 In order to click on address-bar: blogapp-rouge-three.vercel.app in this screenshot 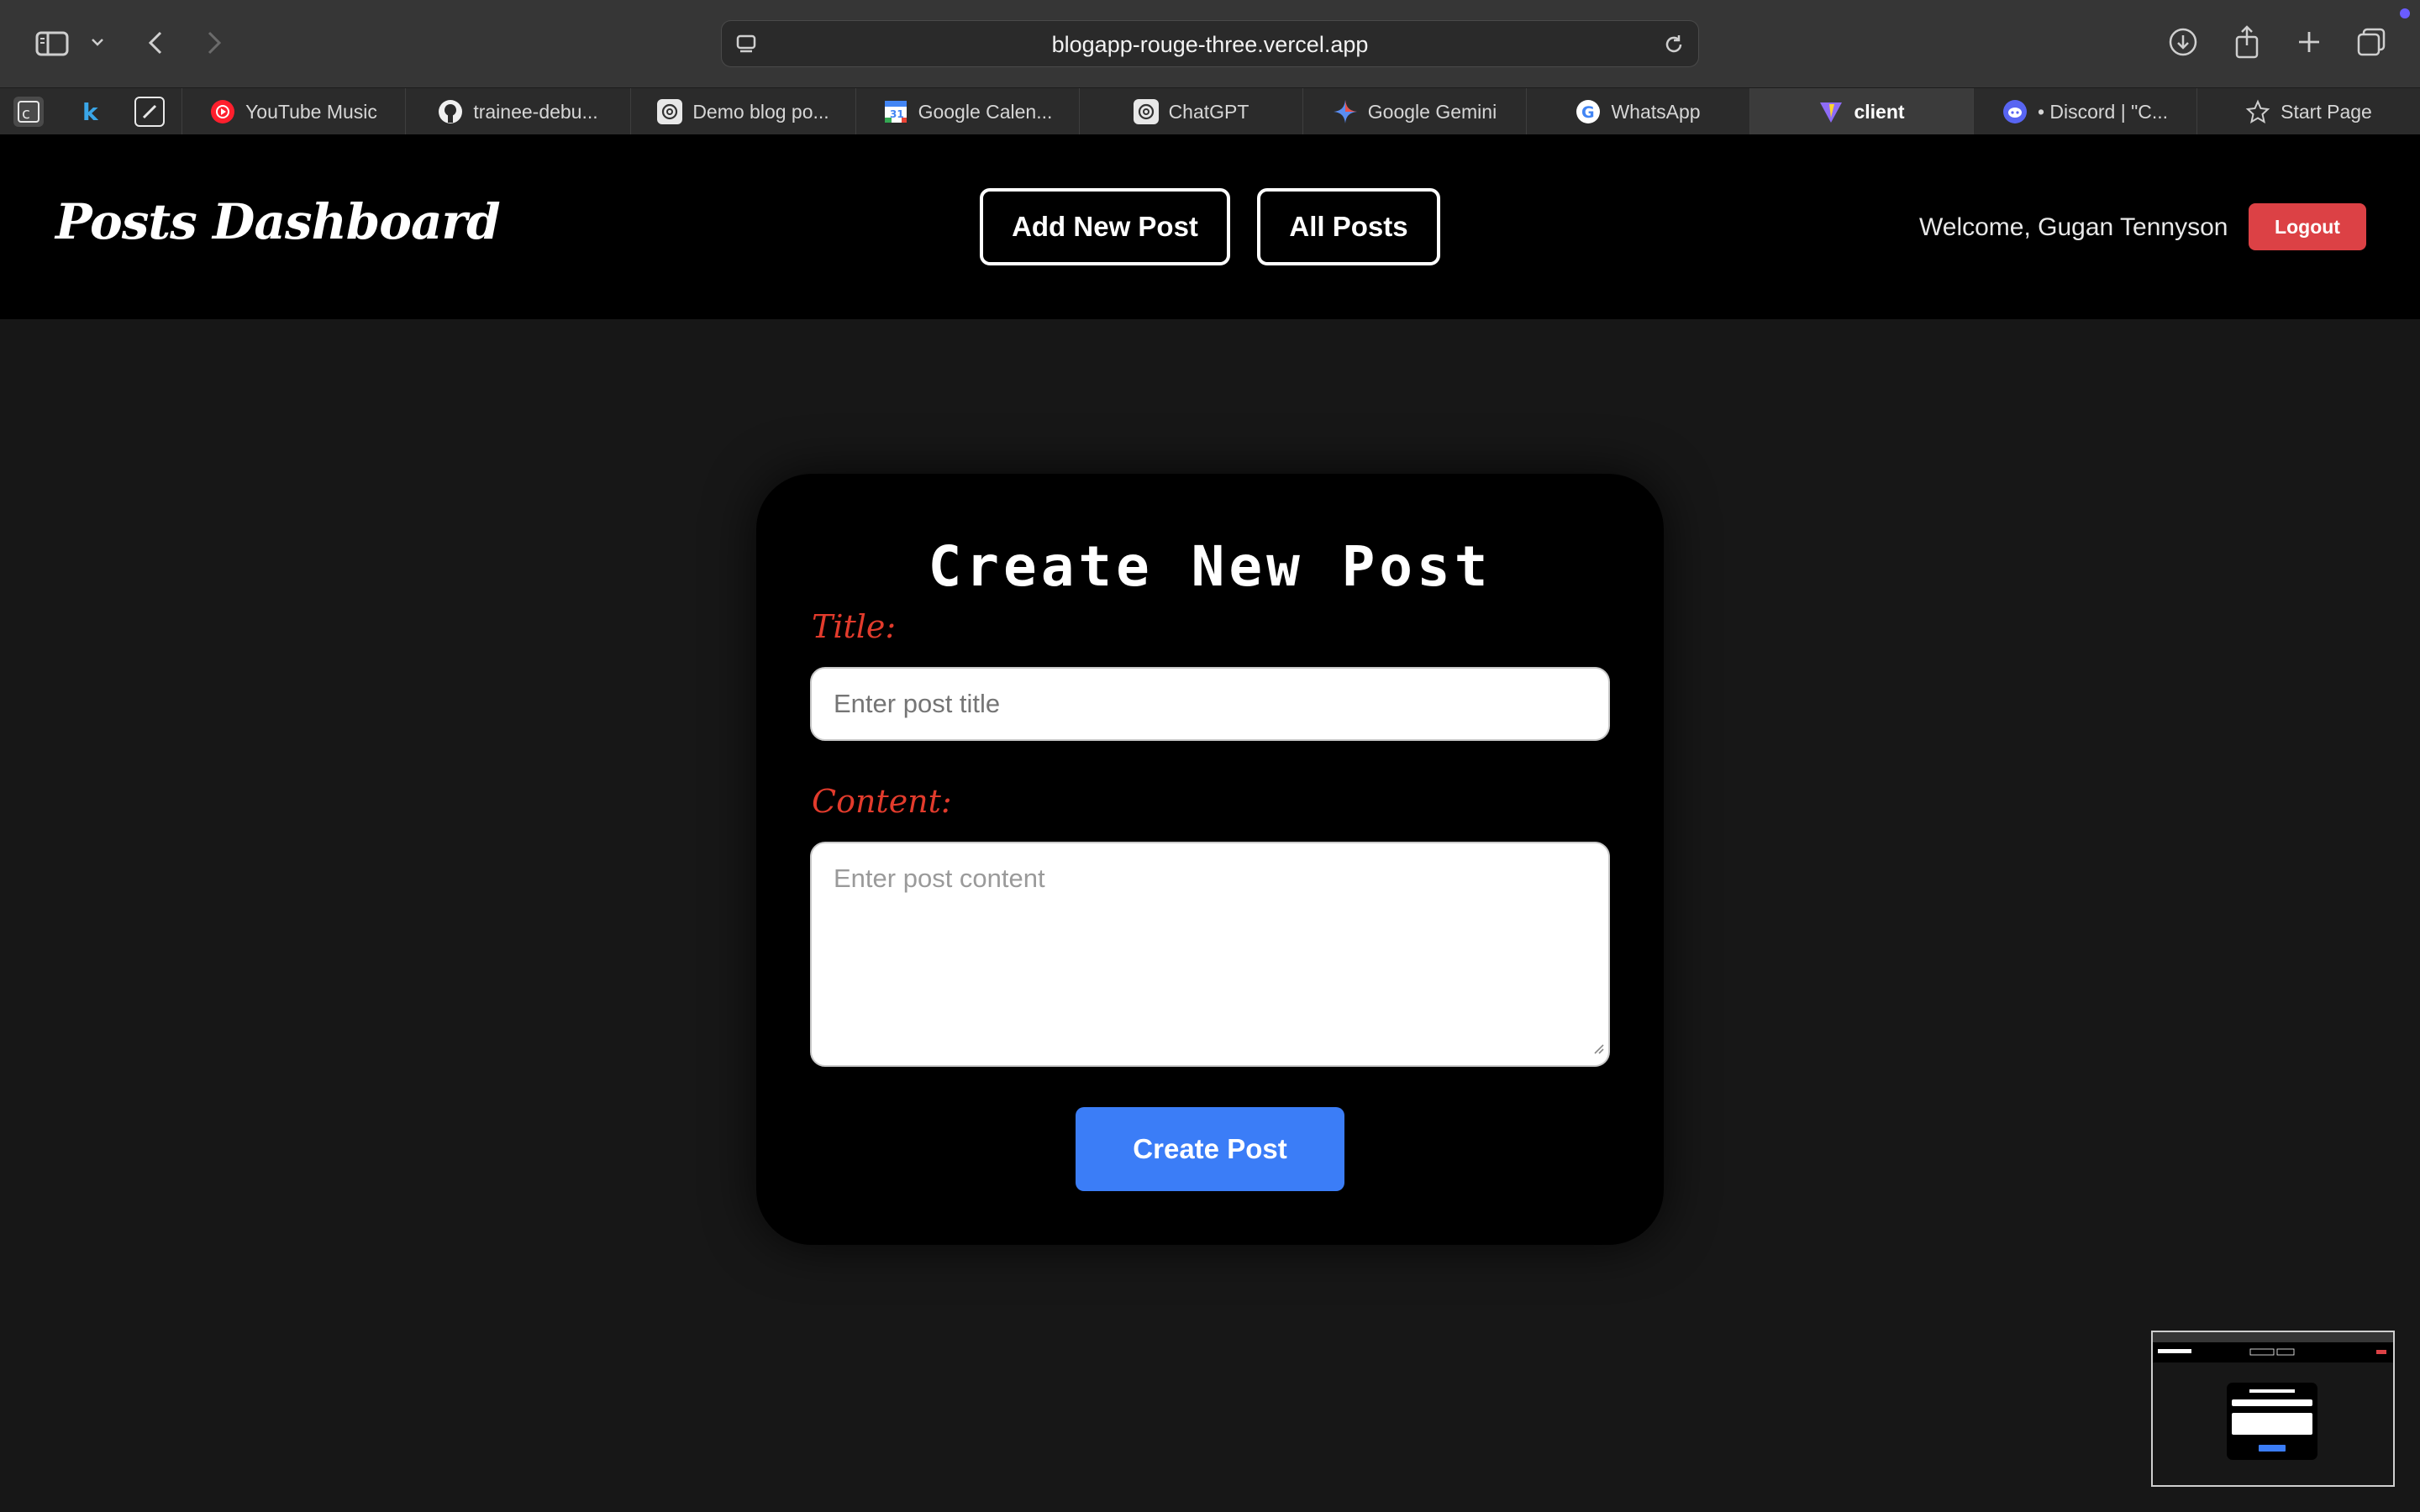, I will do `click(1210, 43)`.